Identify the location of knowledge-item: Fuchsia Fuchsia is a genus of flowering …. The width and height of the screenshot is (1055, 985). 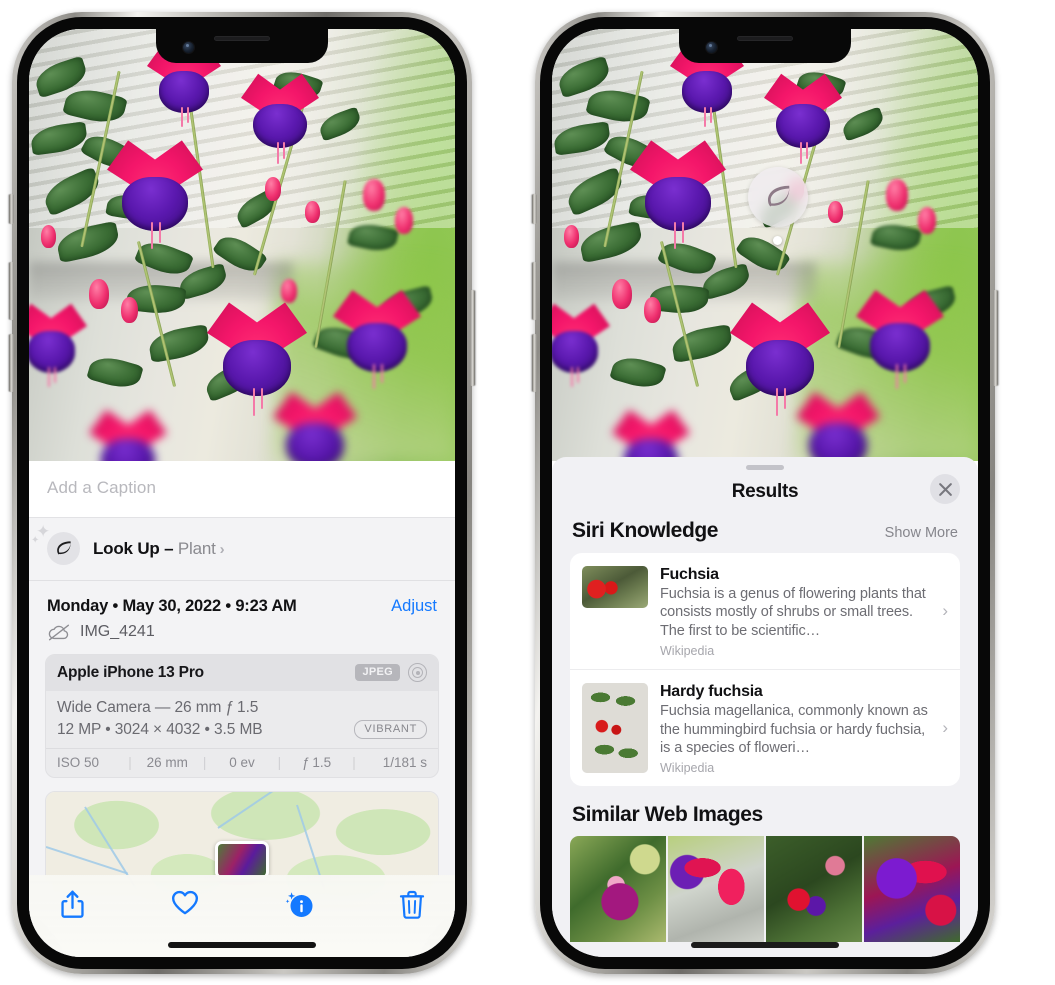
(765, 611).